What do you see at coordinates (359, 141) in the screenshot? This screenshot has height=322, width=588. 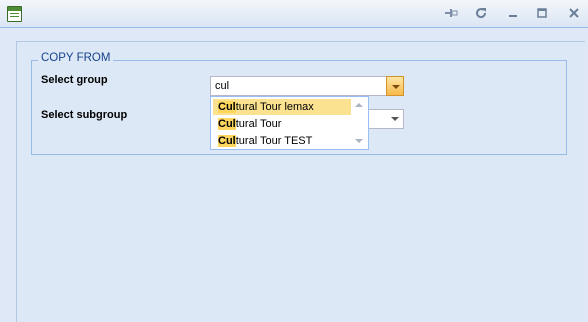 I see `scroll-down-icon` at bounding box center [359, 141].